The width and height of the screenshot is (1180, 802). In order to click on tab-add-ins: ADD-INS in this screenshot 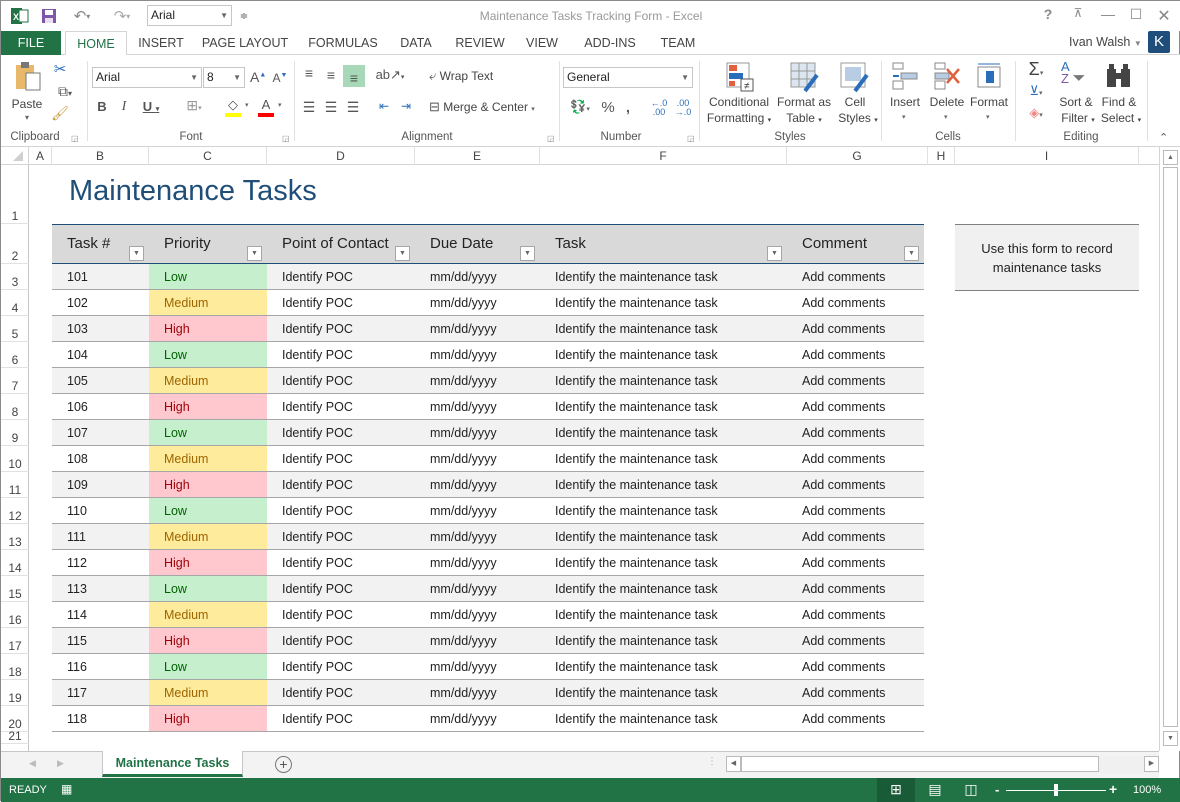, I will do `click(610, 43)`.